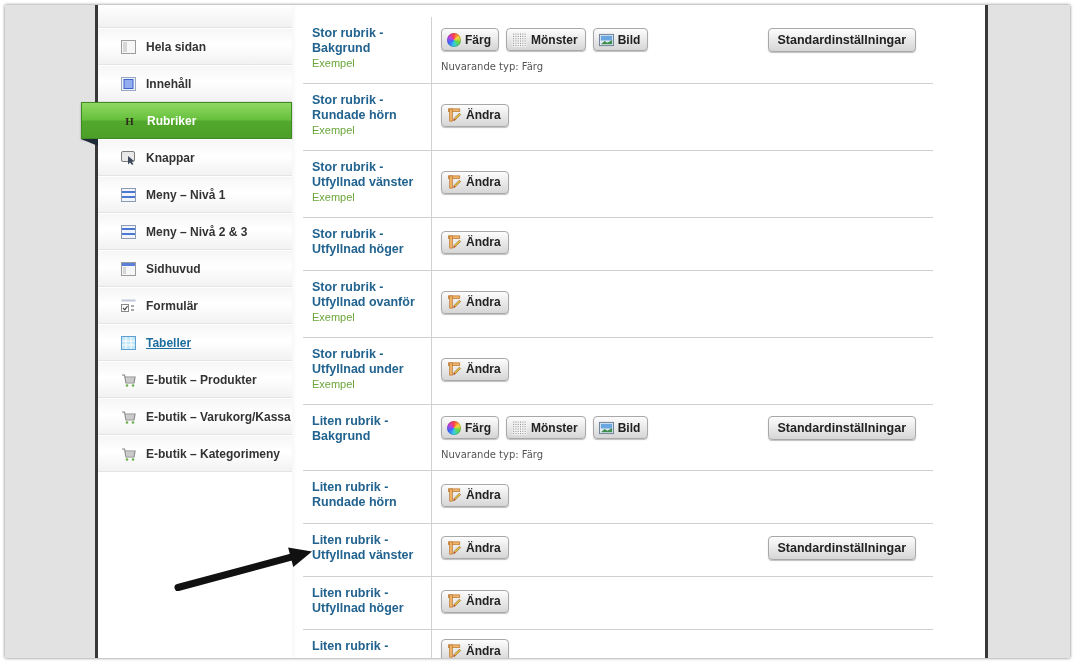 The width and height of the screenshot is (1076, 664). What do you see at coordinates (195, 416) in the screenshot?
I see `sidebar-item: E-butik – Varukorg/Kassa` at bounding box center [195, 416].